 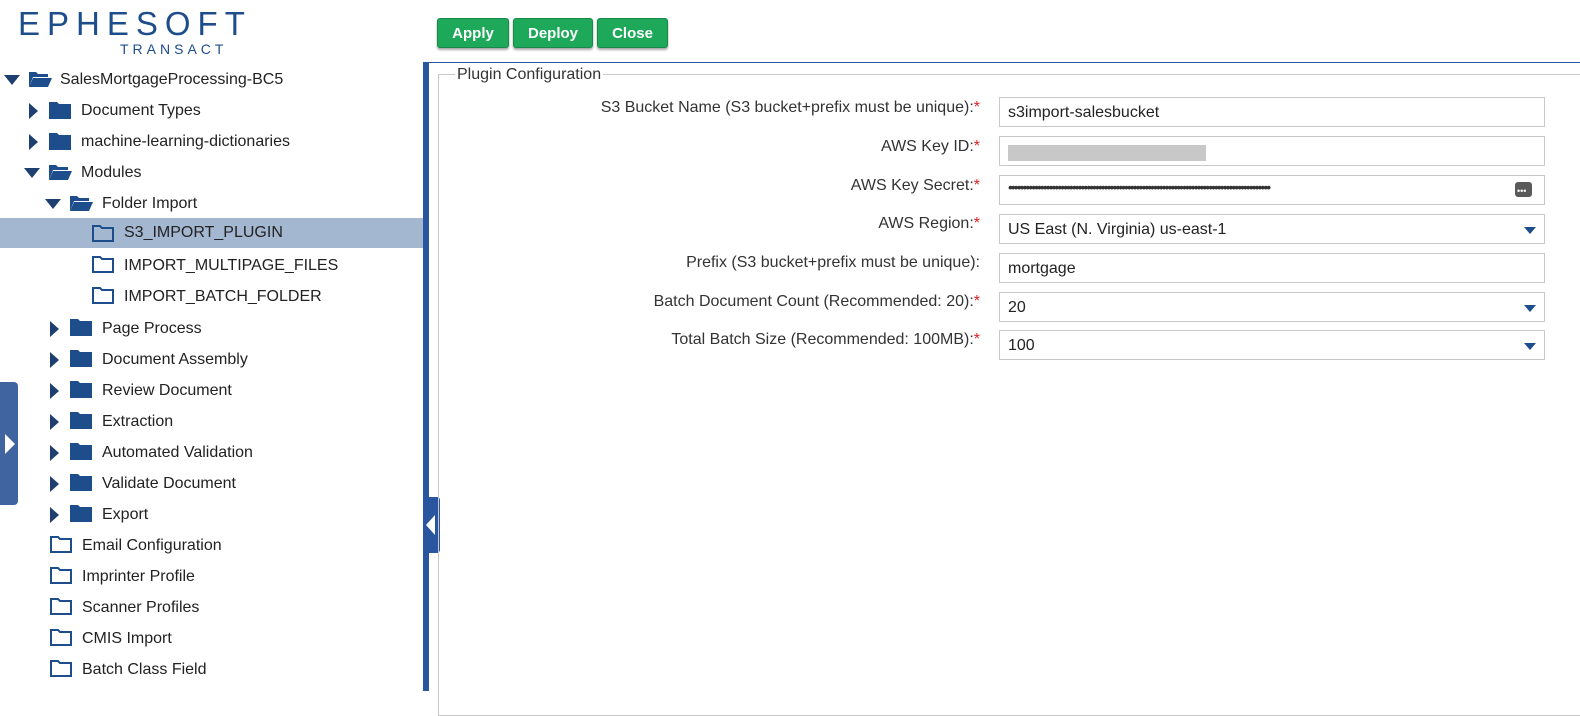 I want to click on field-value: mortgage, so click(x=1042, y=268).